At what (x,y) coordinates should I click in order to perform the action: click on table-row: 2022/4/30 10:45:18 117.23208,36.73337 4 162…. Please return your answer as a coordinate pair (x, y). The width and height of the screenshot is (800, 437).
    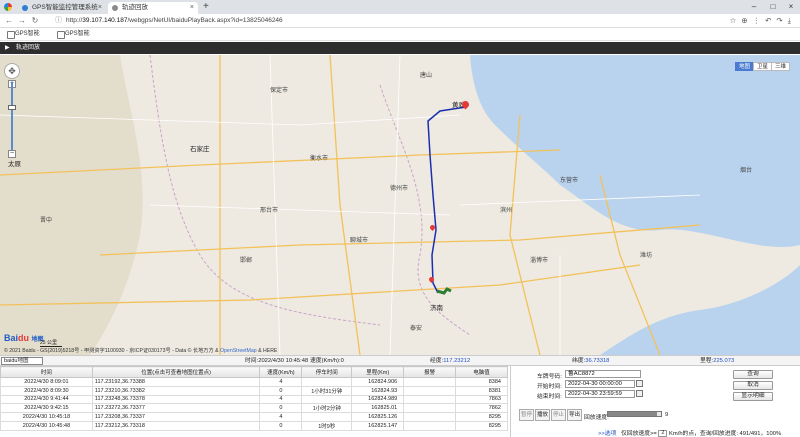
    Looking at the image, I should click on (254, 417).